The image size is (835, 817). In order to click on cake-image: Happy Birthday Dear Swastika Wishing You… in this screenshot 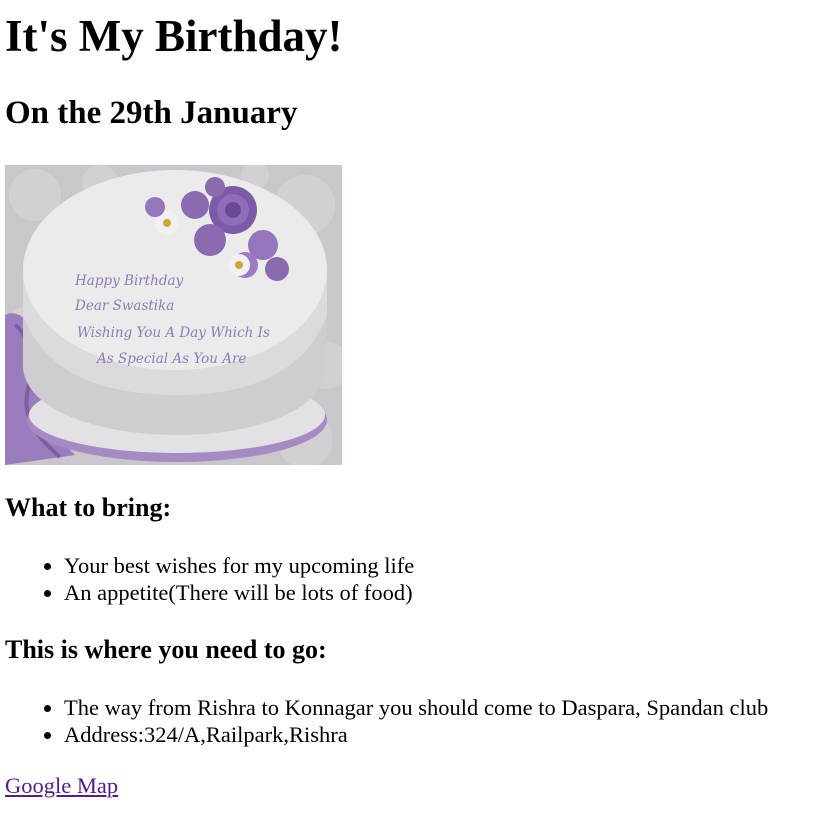, I will do `click(173, 315)`.